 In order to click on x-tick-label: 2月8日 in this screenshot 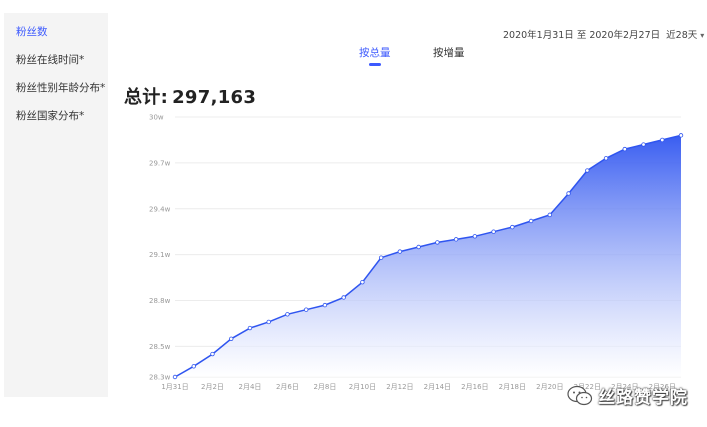, I will do `click(324, 387)`.